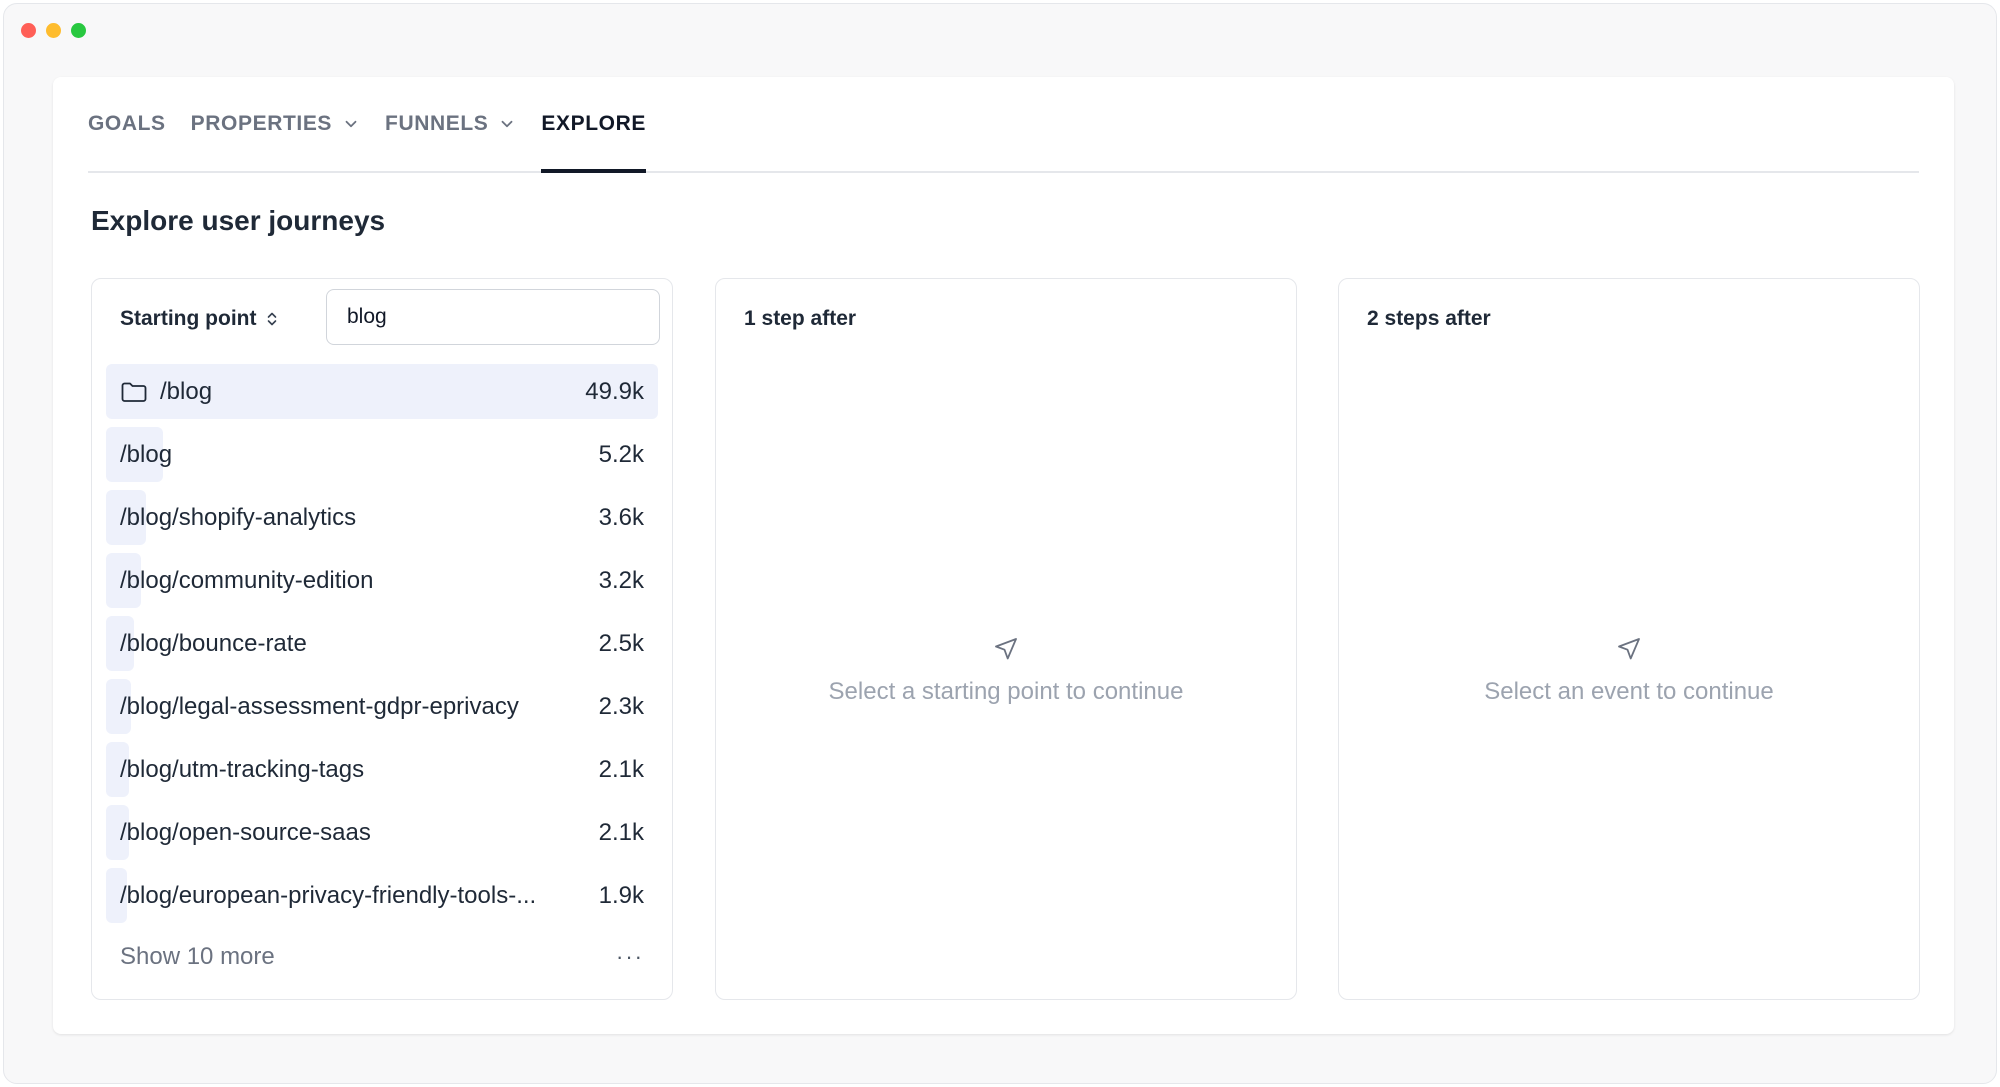  Describe the element at coordinates (382, 957) in the screenshot. I see `list-footer: Show 10 more ···` at that location.